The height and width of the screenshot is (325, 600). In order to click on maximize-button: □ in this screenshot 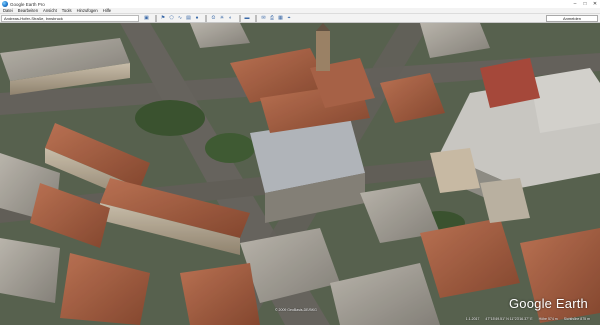, I will do `click(585, 4)`.